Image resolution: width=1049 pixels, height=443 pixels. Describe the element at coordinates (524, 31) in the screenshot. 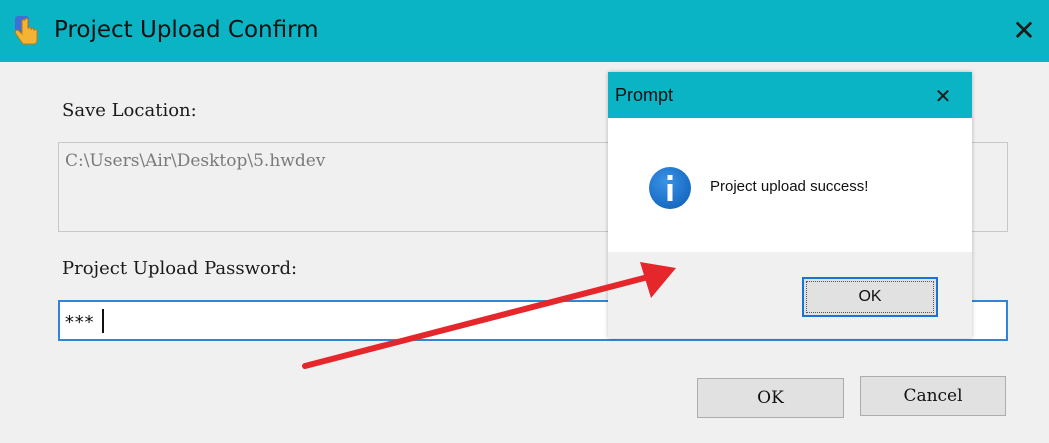

I see `main-titlebar: Project Upload Confirm ✕` at that location.